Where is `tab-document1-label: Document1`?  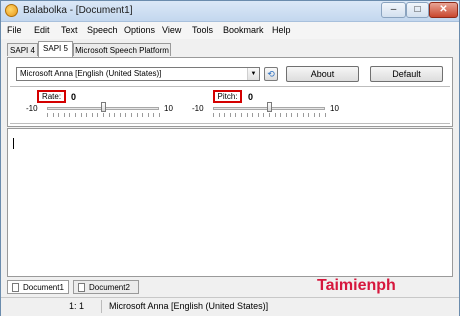 tab-document1-label: Document1 is located at coordinates (43, 287).